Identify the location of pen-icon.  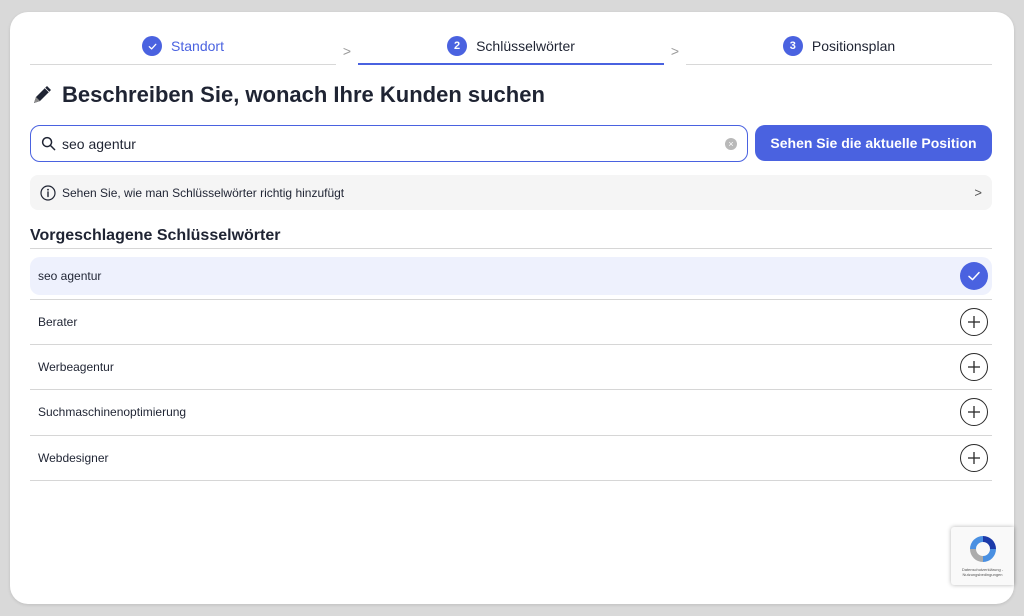
(42, 94).